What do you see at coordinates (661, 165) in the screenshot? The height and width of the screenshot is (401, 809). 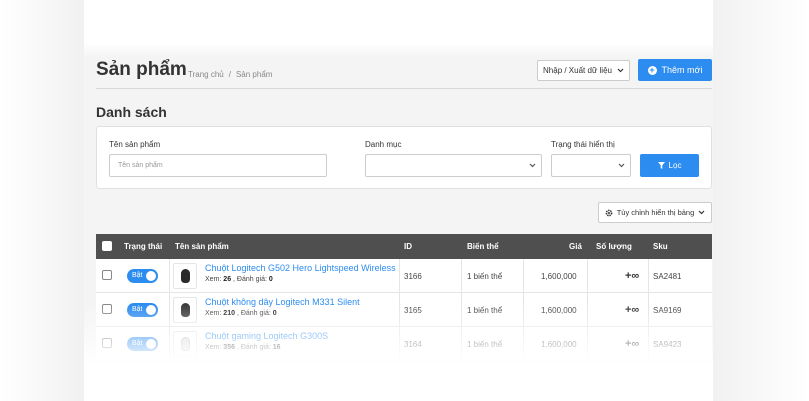 I see `funnel-icon` at bounding box center [661, 165].